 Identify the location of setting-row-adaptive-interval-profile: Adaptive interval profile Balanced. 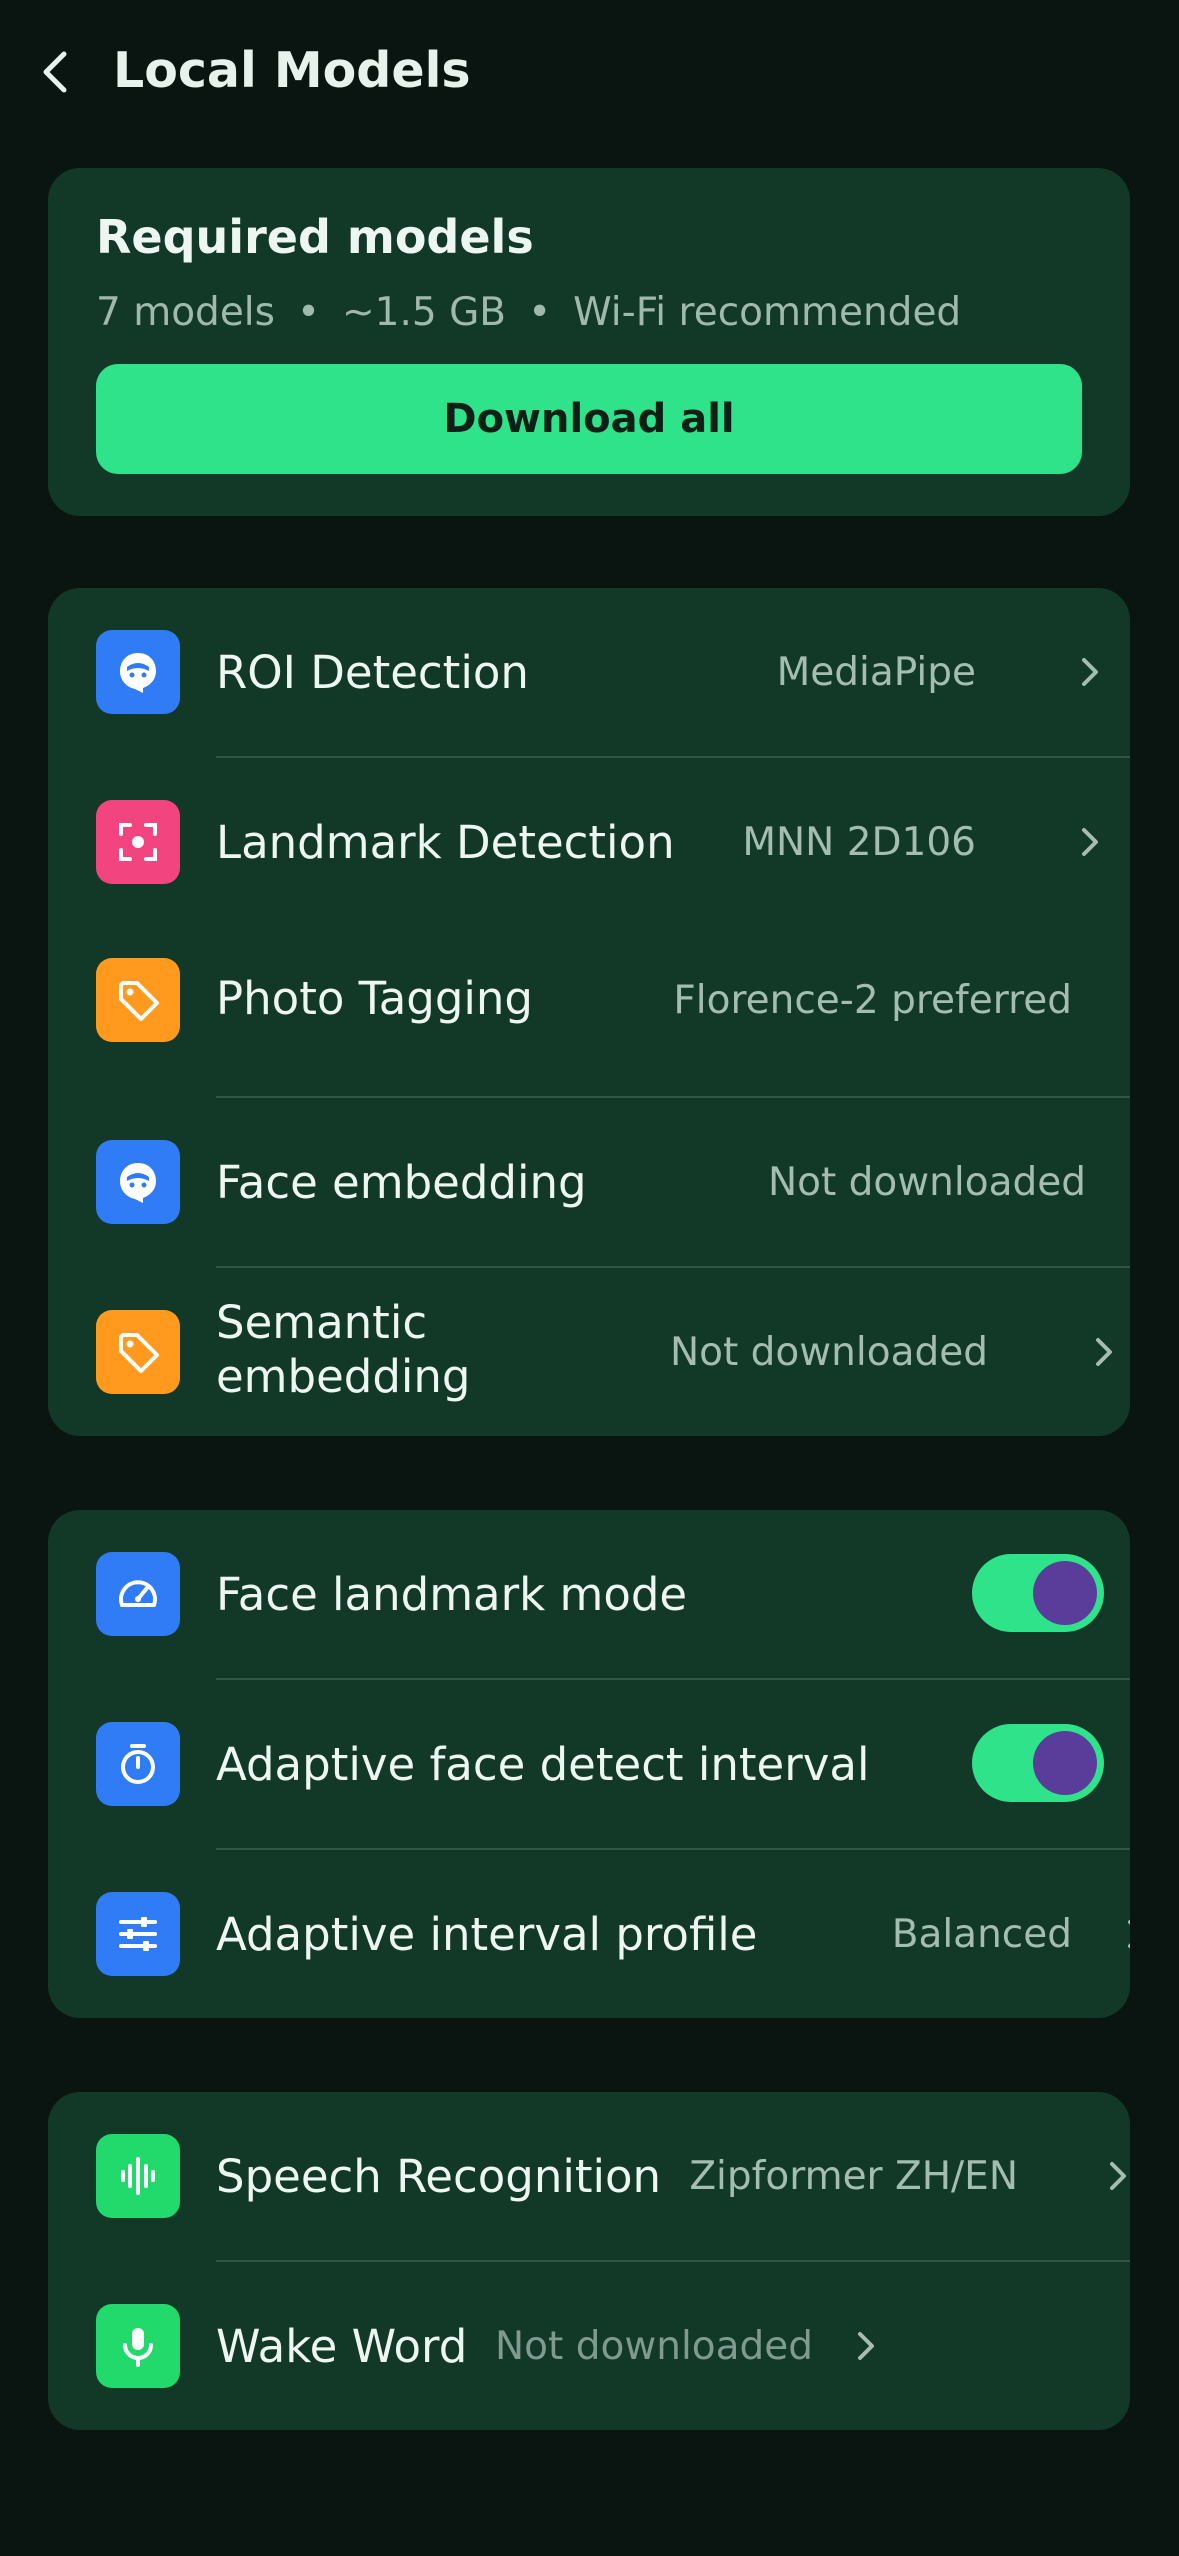
(589, 1934).